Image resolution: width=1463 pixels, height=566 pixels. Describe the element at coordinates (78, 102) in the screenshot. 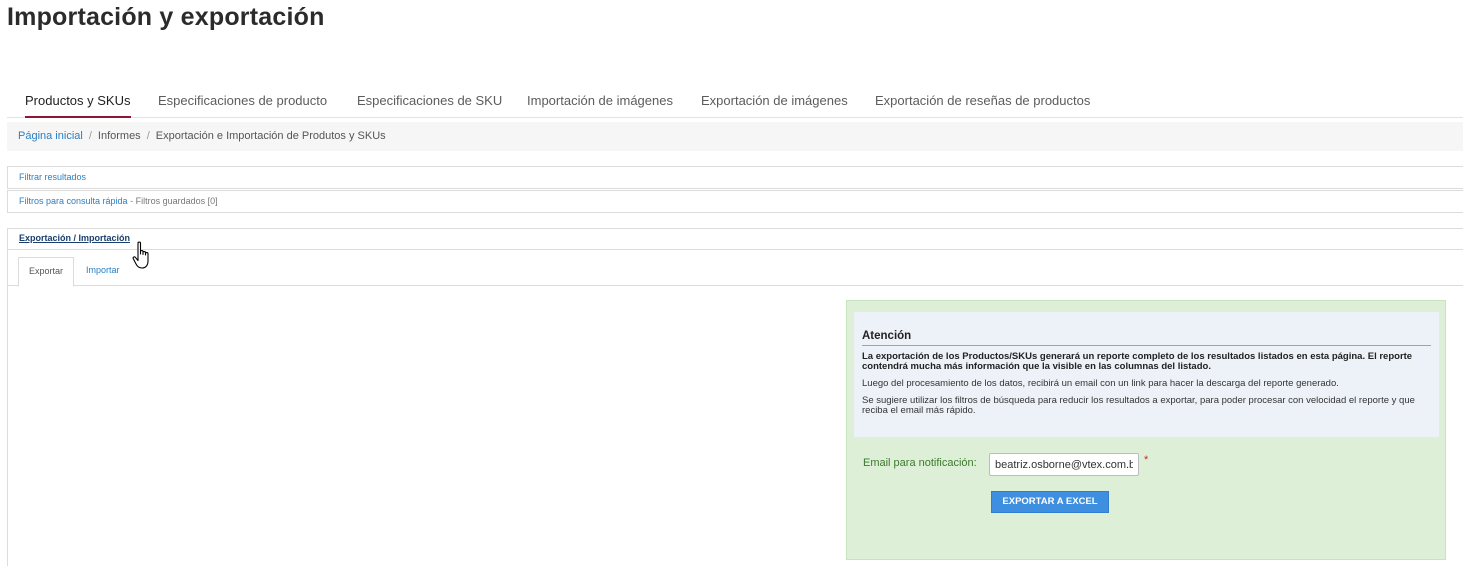

I see `tab-productos-y-skus: Productos y SKUs` at that location.